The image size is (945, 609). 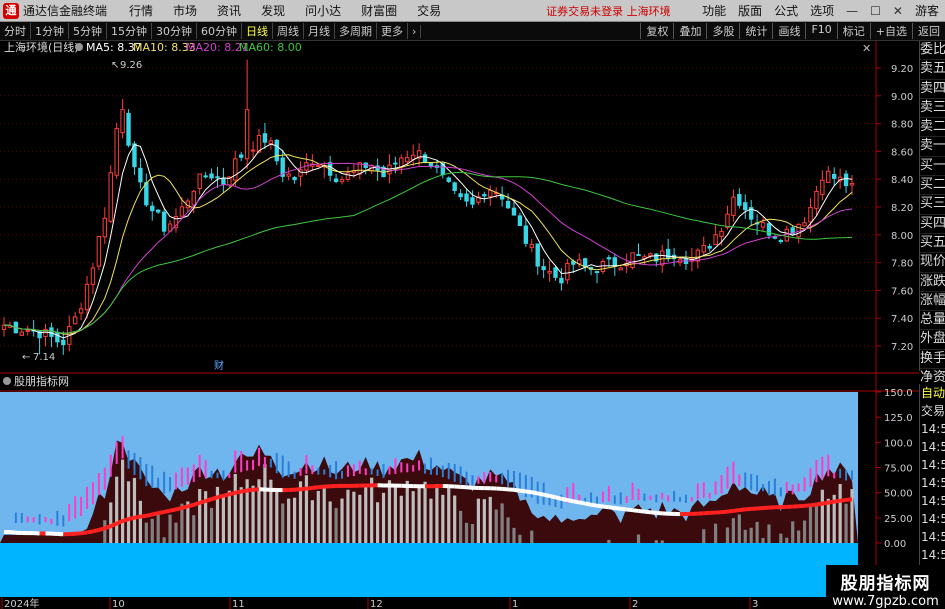 I want to click on menu-trade: 交易, so click(x=429, y=10).